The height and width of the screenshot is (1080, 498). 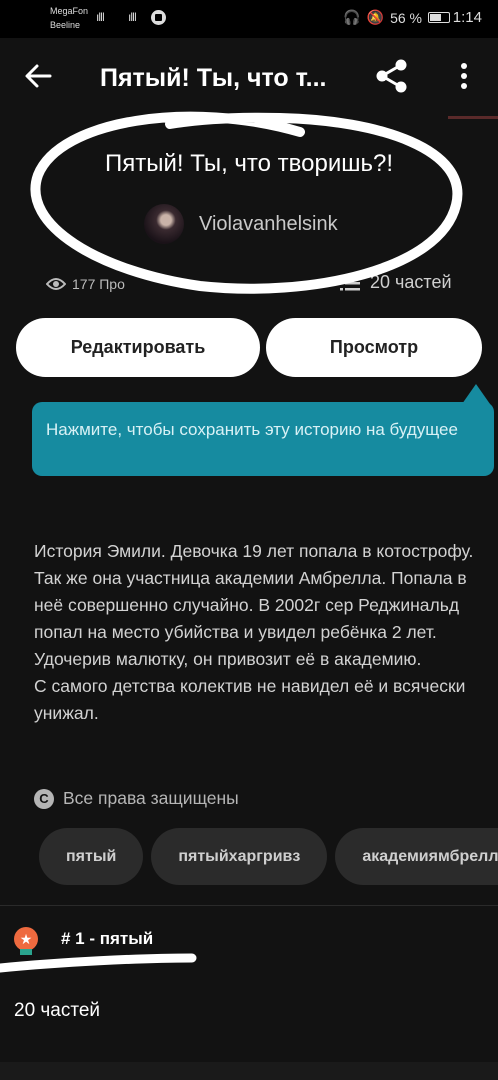 I want to click on author-avatar, so click(x=164, y=224).